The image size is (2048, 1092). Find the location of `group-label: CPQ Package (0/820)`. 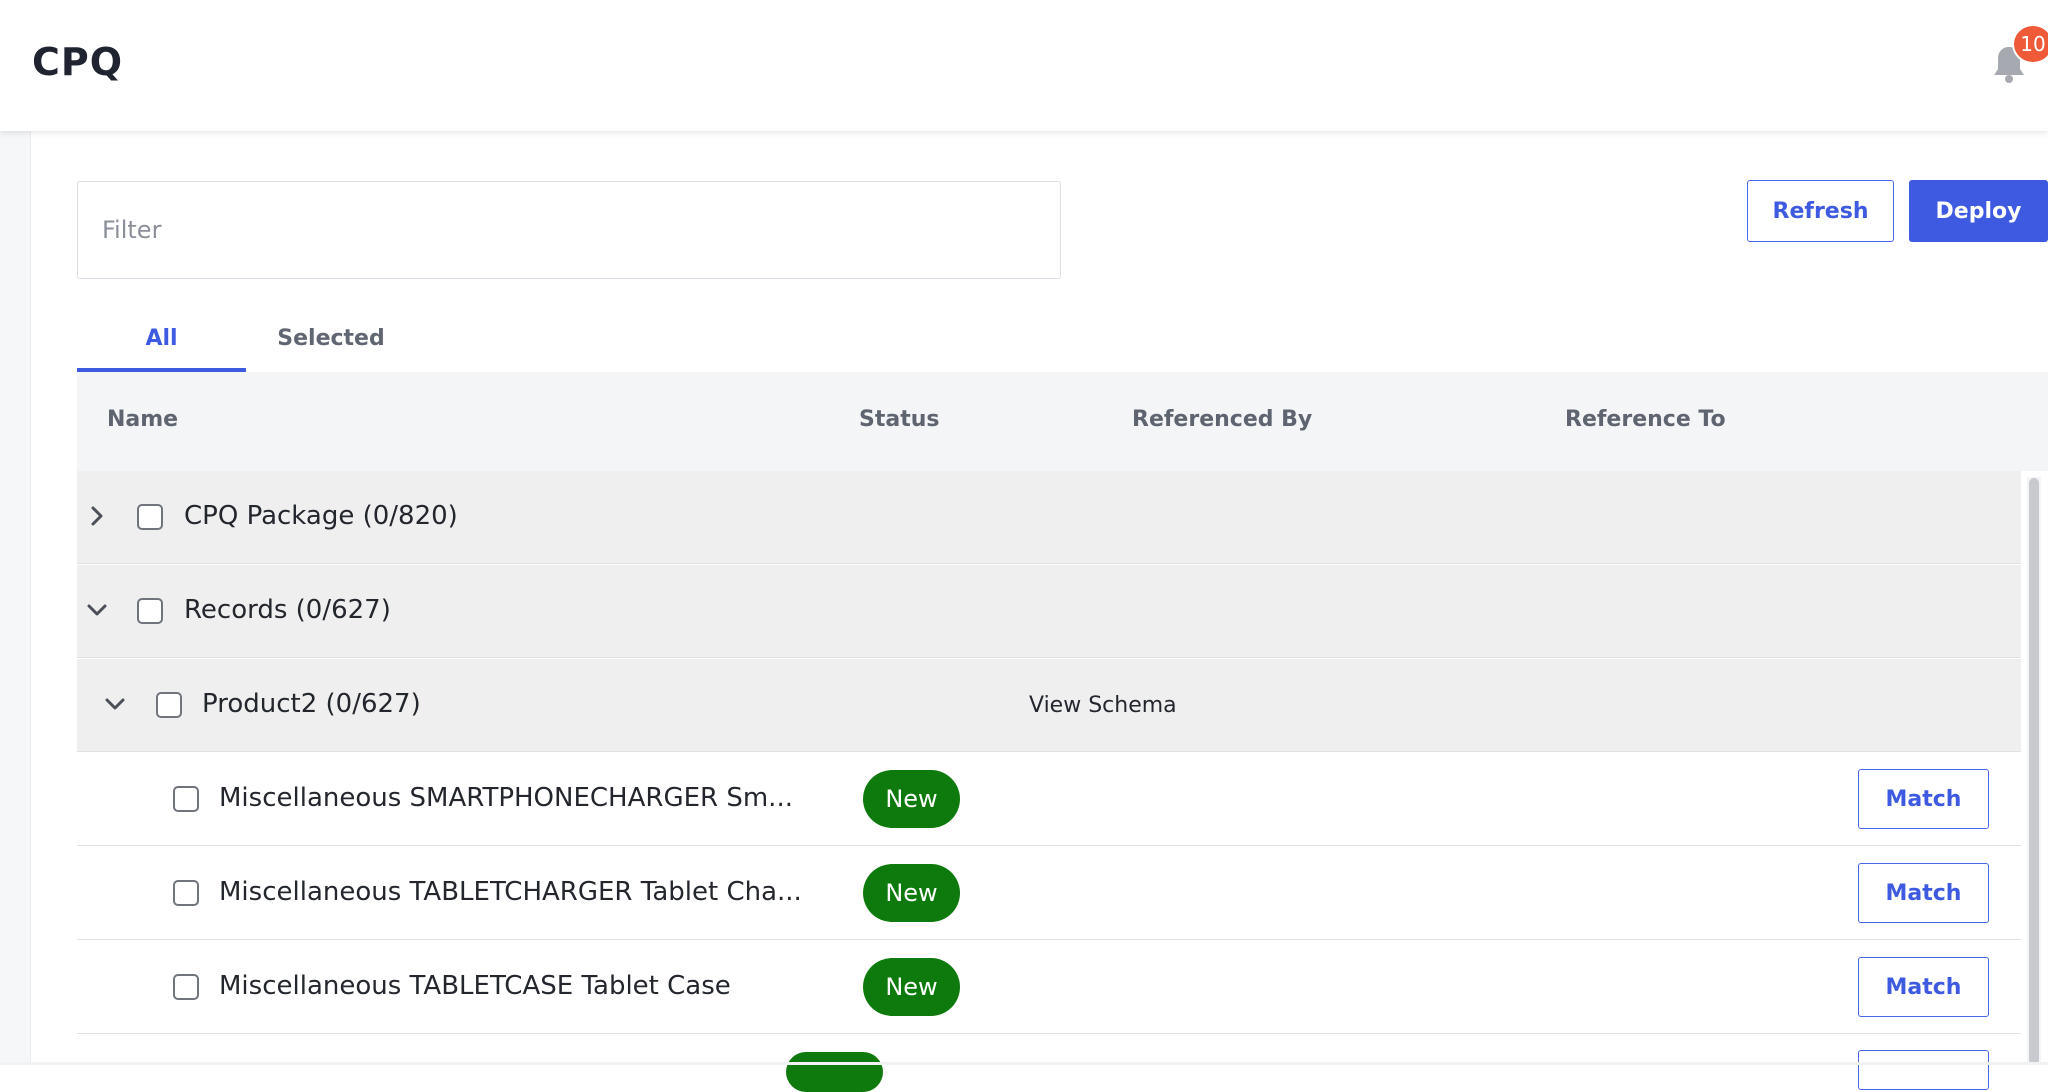

group-label: CPQ Package (0/820) is located at coordinates (321, 516).